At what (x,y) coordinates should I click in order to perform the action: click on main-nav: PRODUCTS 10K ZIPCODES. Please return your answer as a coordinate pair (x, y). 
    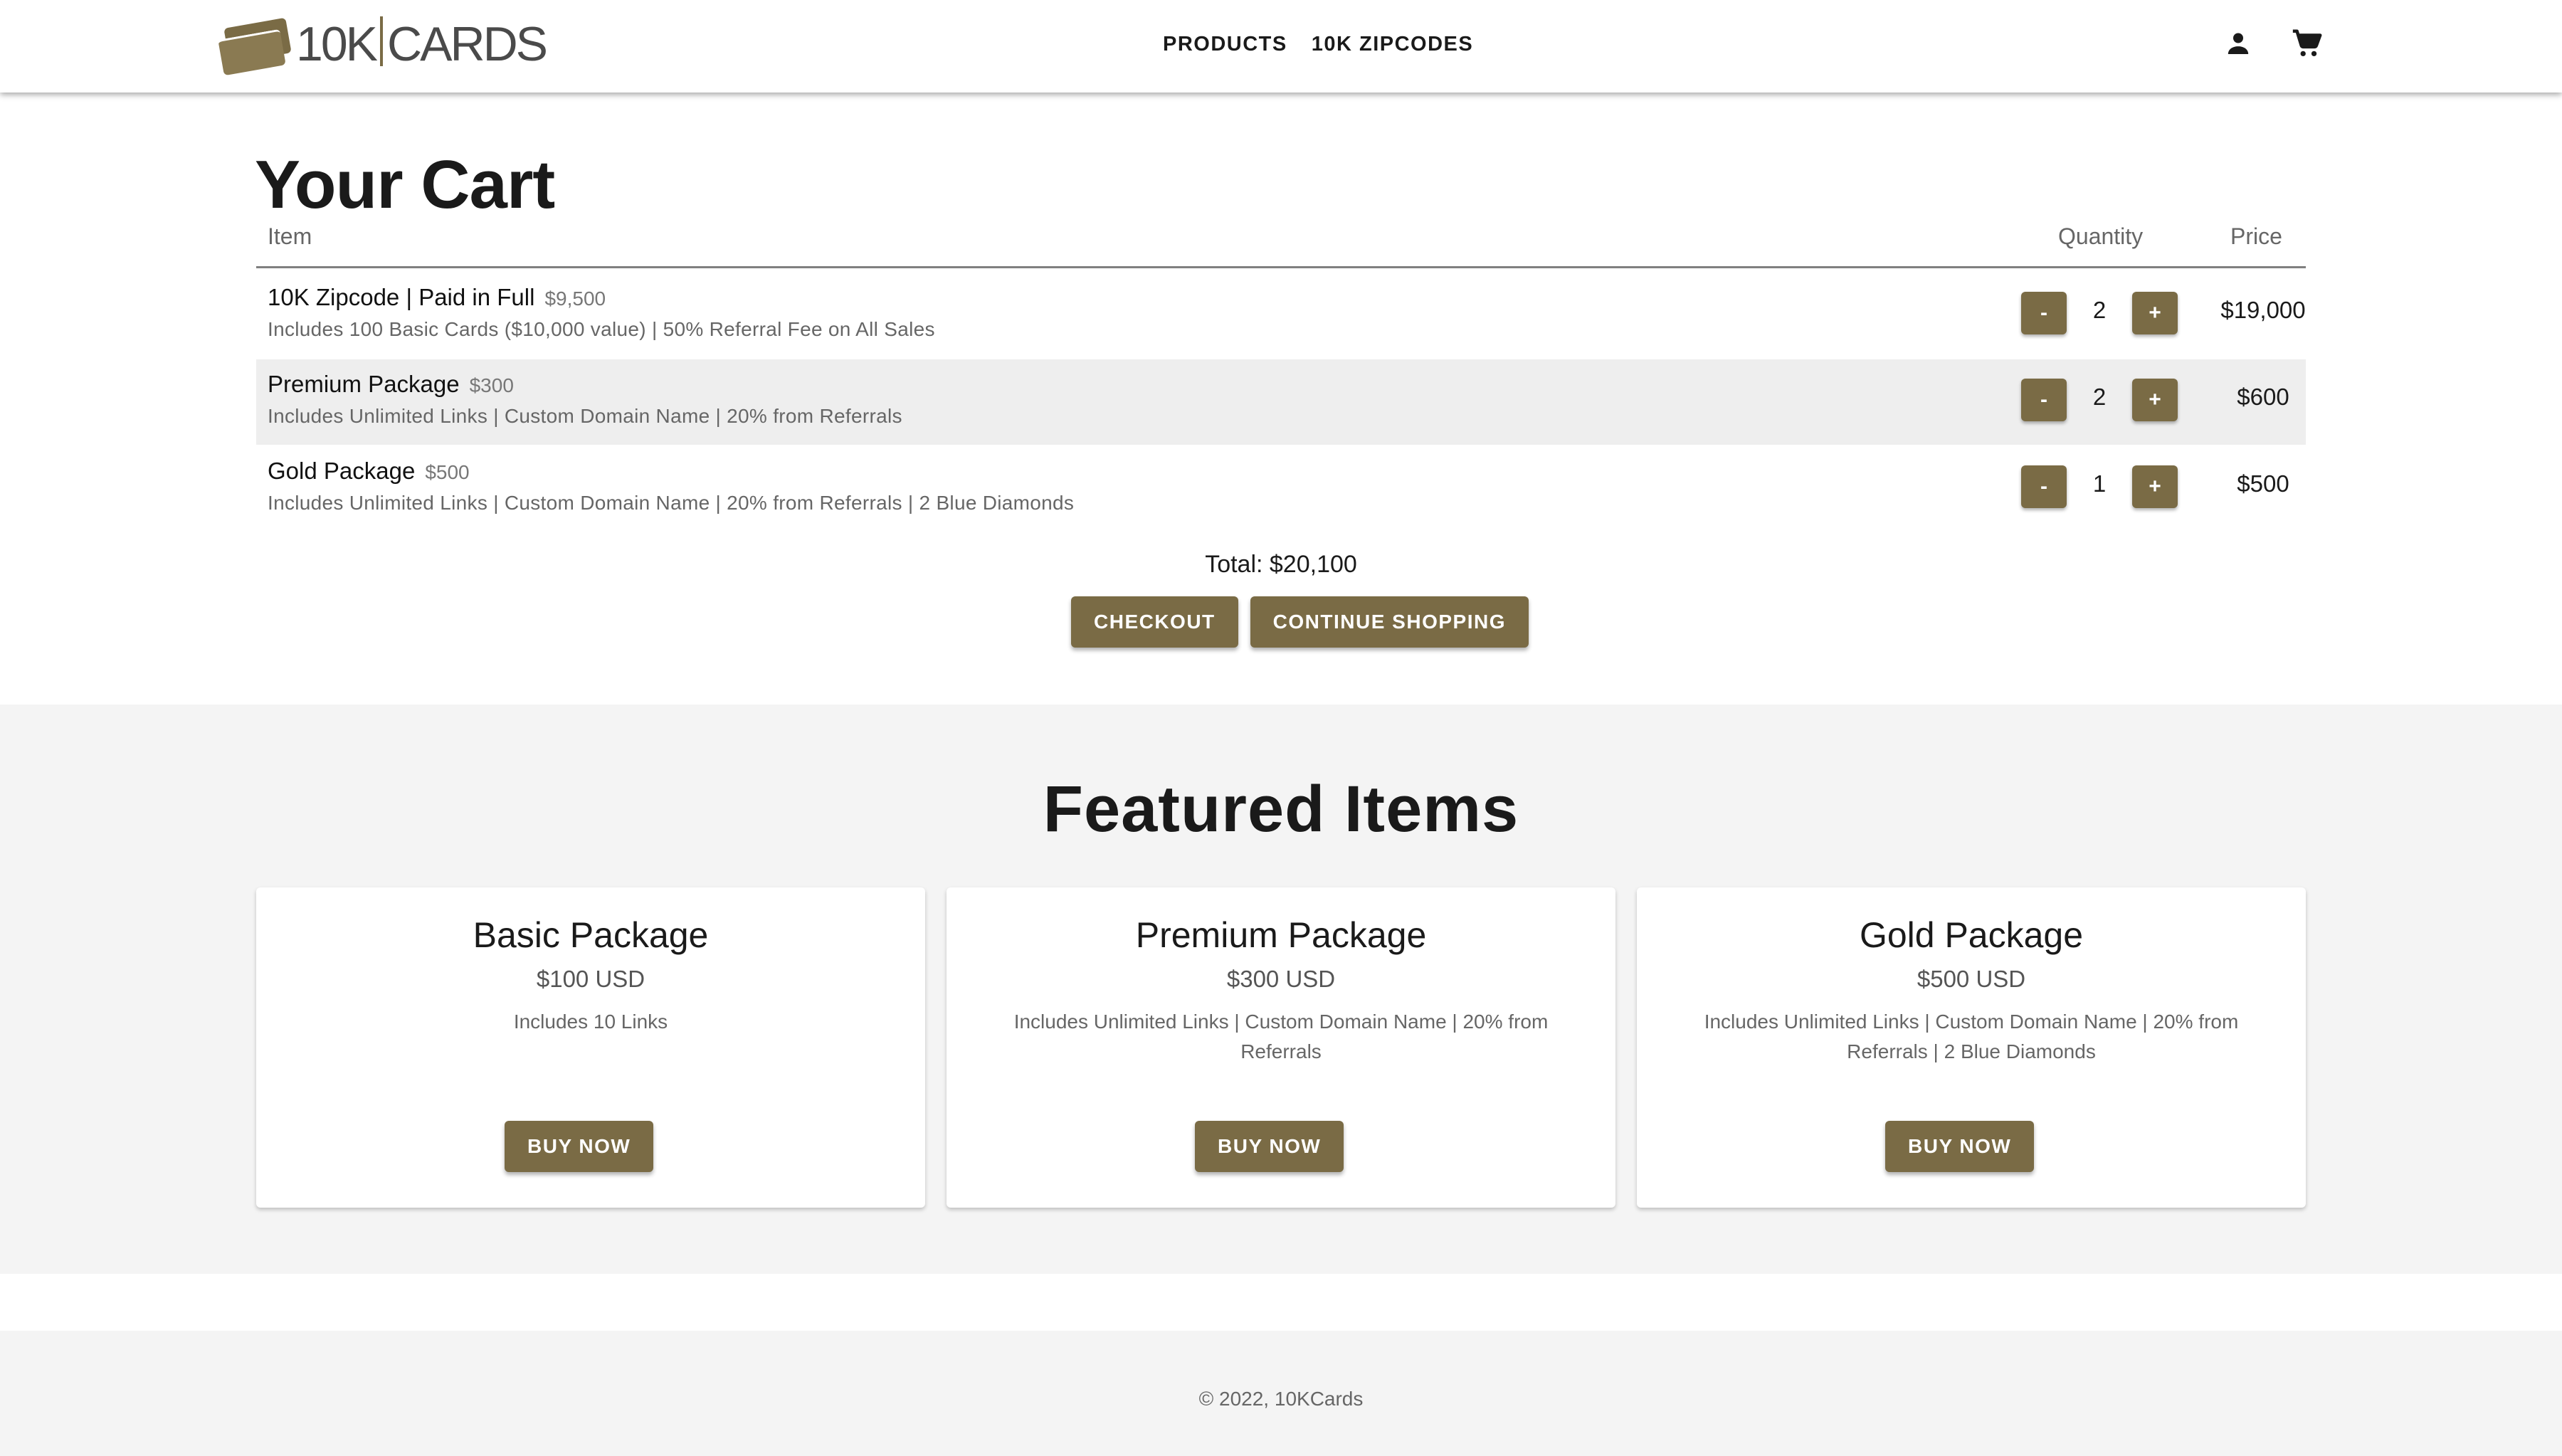
    Looking at the image, I should click on (1318, 44).